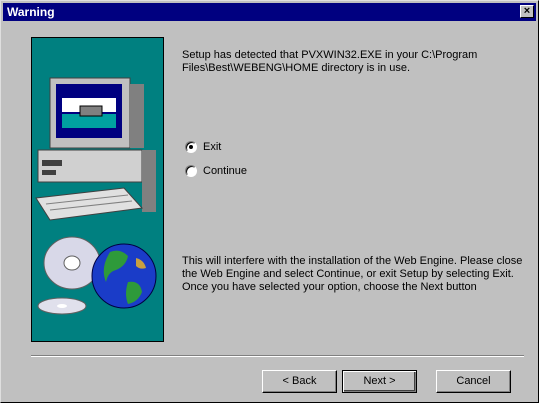  Describe the element at coordinates (225, 171) in the screenshot. I see `continue-label: Continue` at that location.